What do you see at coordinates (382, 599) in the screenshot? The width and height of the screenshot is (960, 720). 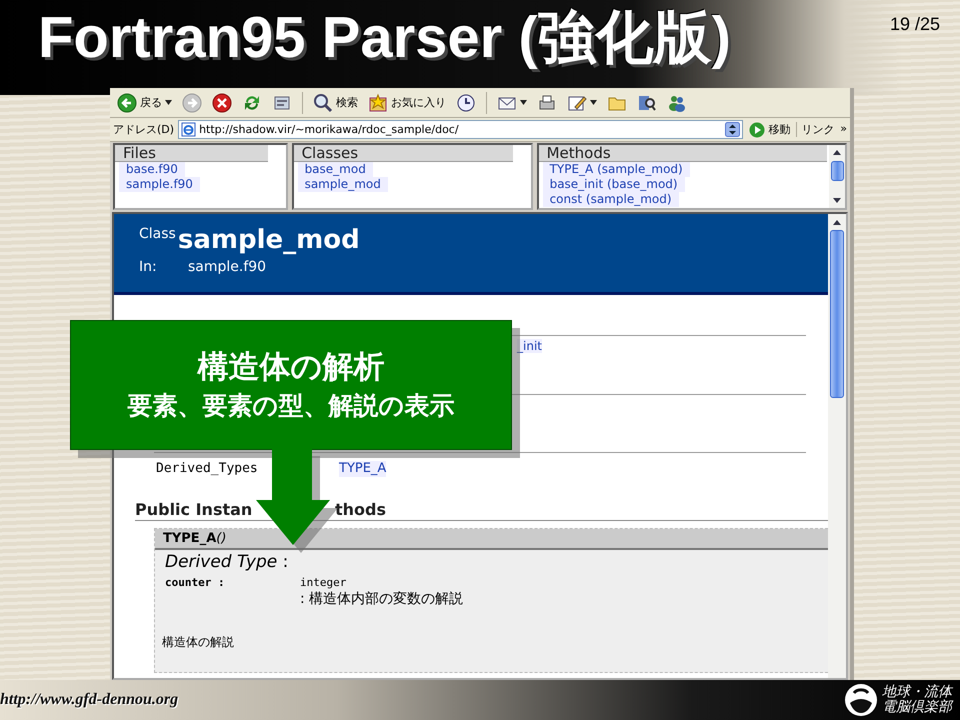 I see `field-description: : 構造体内部の変数の解説` at bounding box center [382, 599].